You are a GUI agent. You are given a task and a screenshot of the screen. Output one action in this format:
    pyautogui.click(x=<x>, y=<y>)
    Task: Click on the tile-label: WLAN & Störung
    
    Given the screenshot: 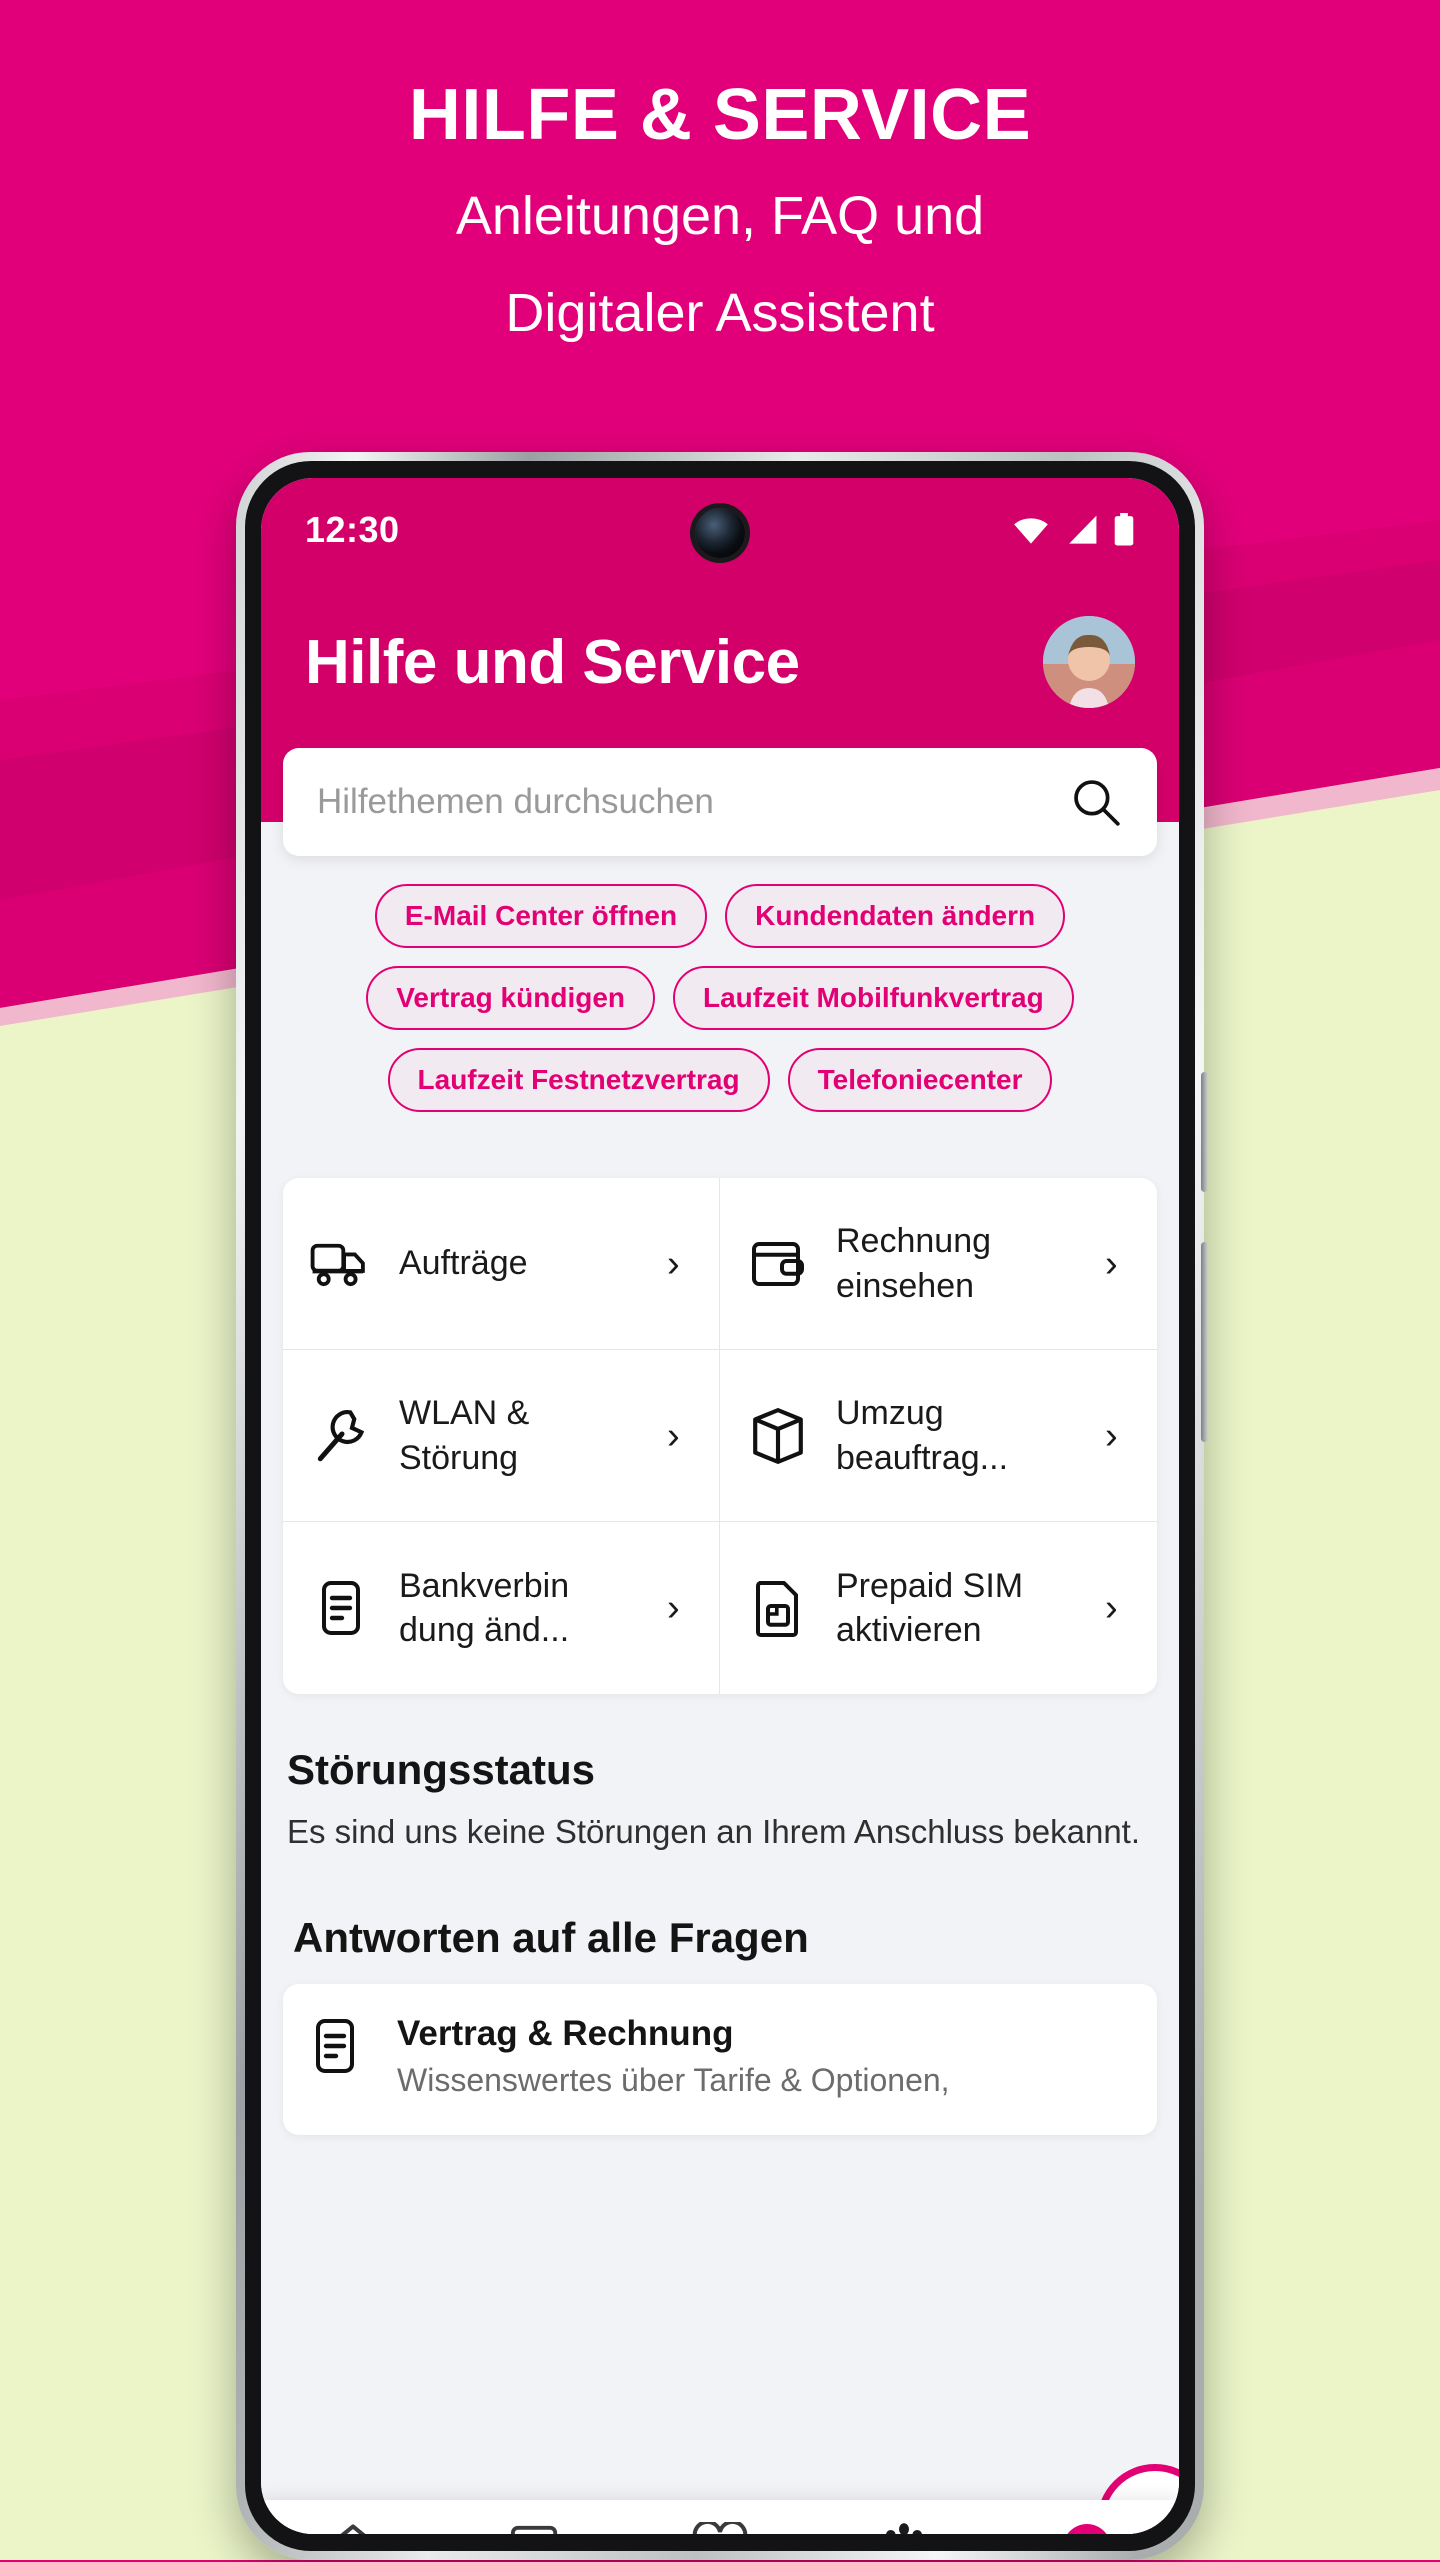 What is the action you would take?
    pyautogui.click(x=464, y=1435)
    